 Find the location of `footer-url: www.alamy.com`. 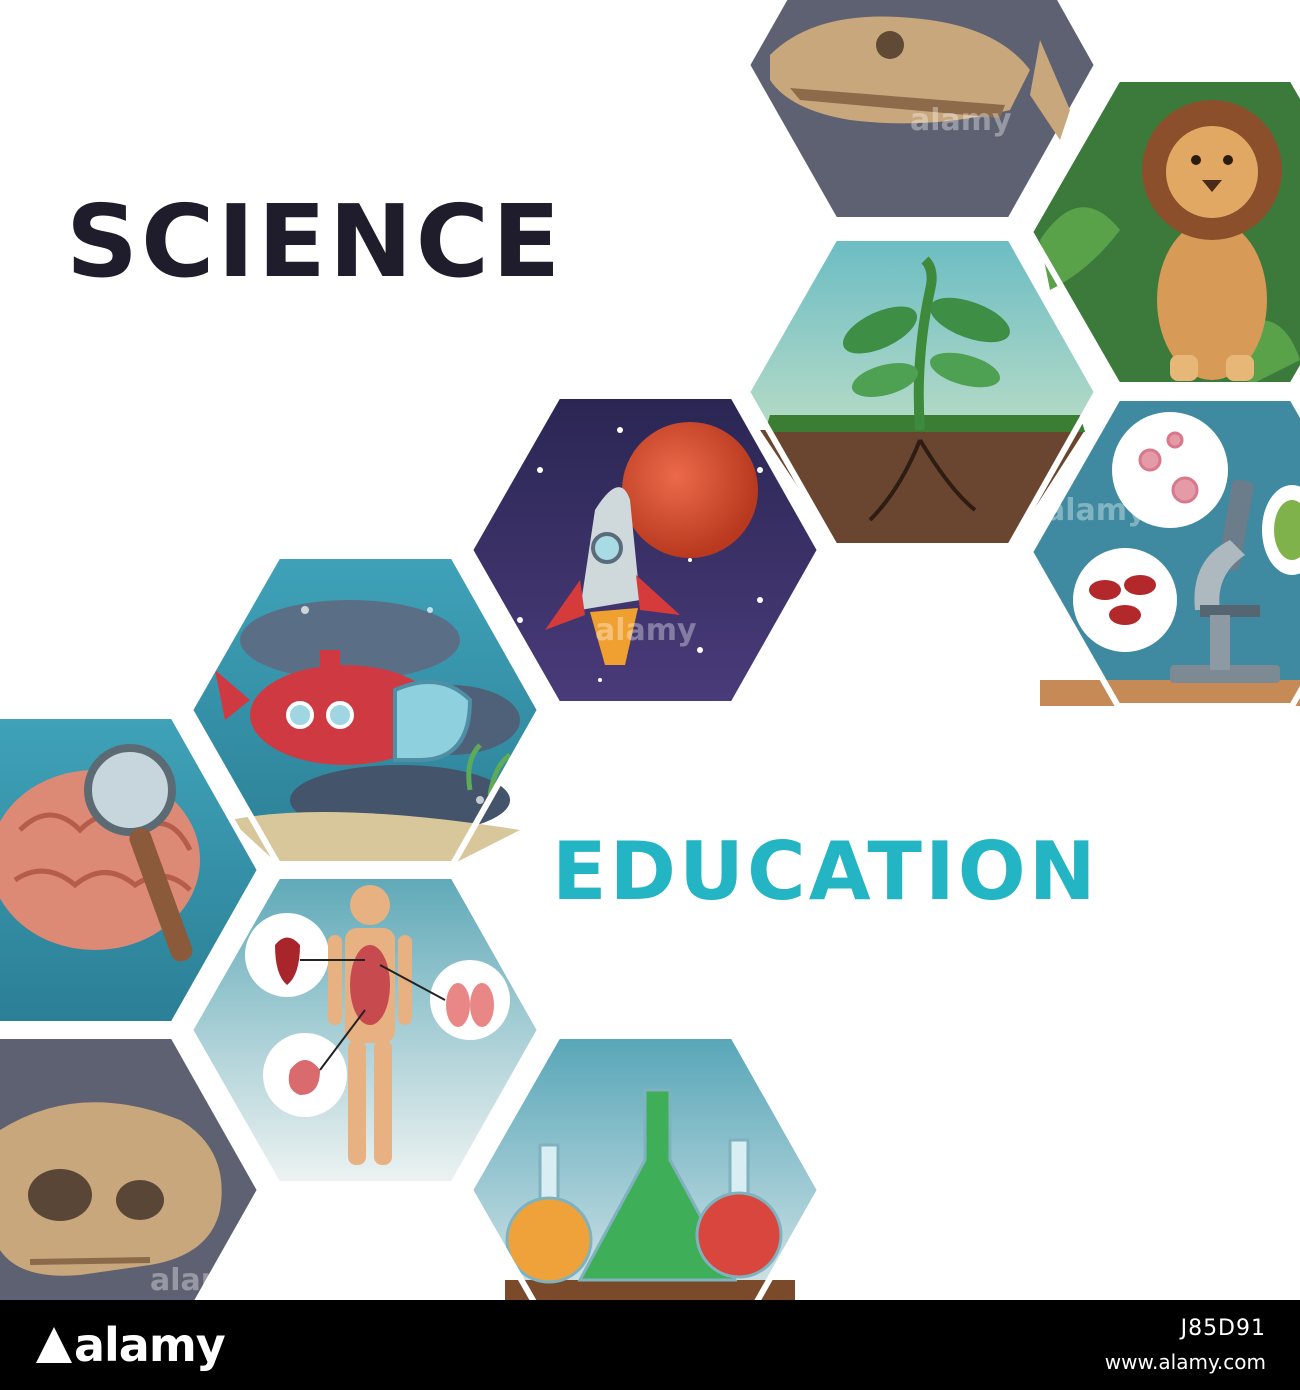

footer-url: www.alamy.com is located at coordinates (1185, 1362).